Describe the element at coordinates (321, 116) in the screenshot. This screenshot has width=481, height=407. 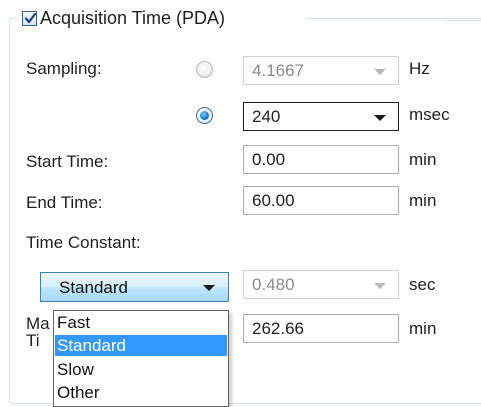
I see `sampling-msec-combo: 240` at that location.